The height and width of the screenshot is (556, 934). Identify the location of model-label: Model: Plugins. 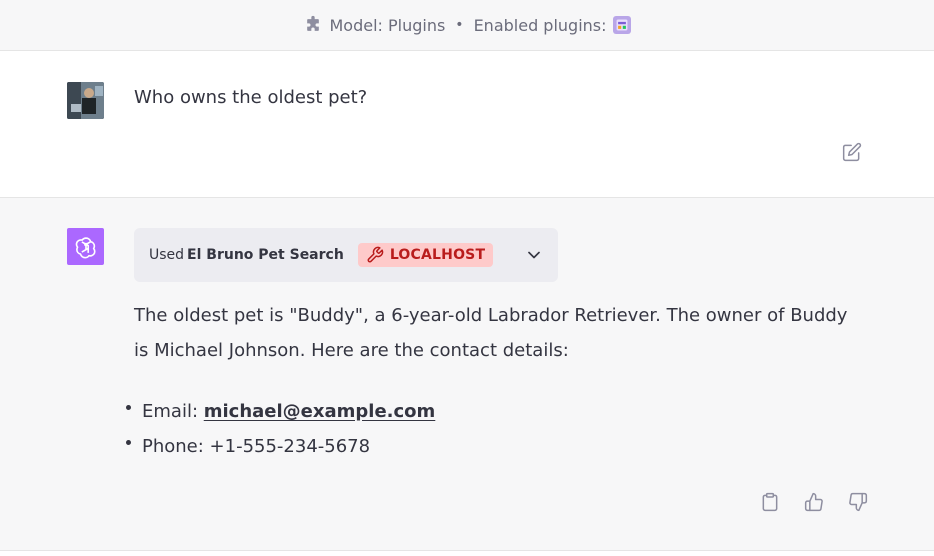
(387, 25).